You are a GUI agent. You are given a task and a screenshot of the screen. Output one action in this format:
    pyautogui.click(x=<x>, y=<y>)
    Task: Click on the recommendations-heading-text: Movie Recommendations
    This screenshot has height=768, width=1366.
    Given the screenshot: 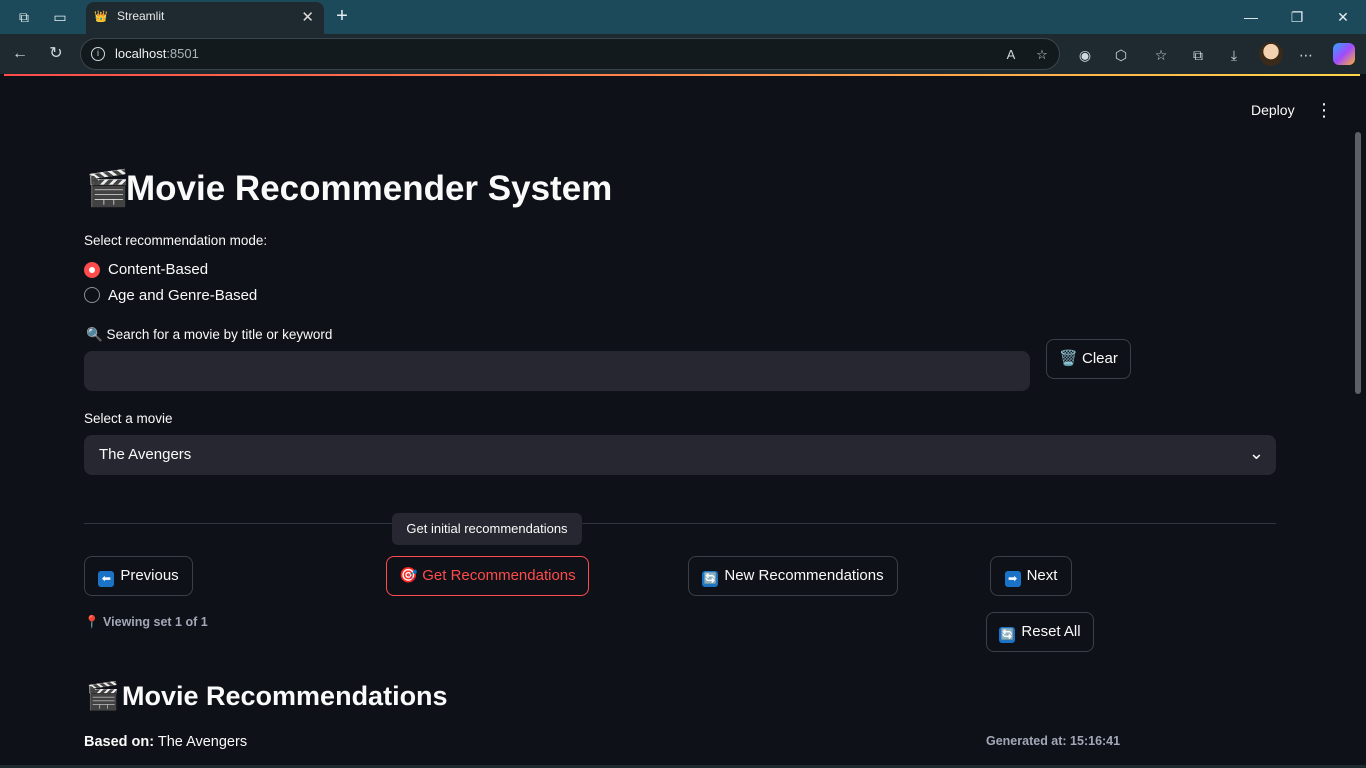 What is the action you would take?
    pyautogui.click(x=285, y=696)
    